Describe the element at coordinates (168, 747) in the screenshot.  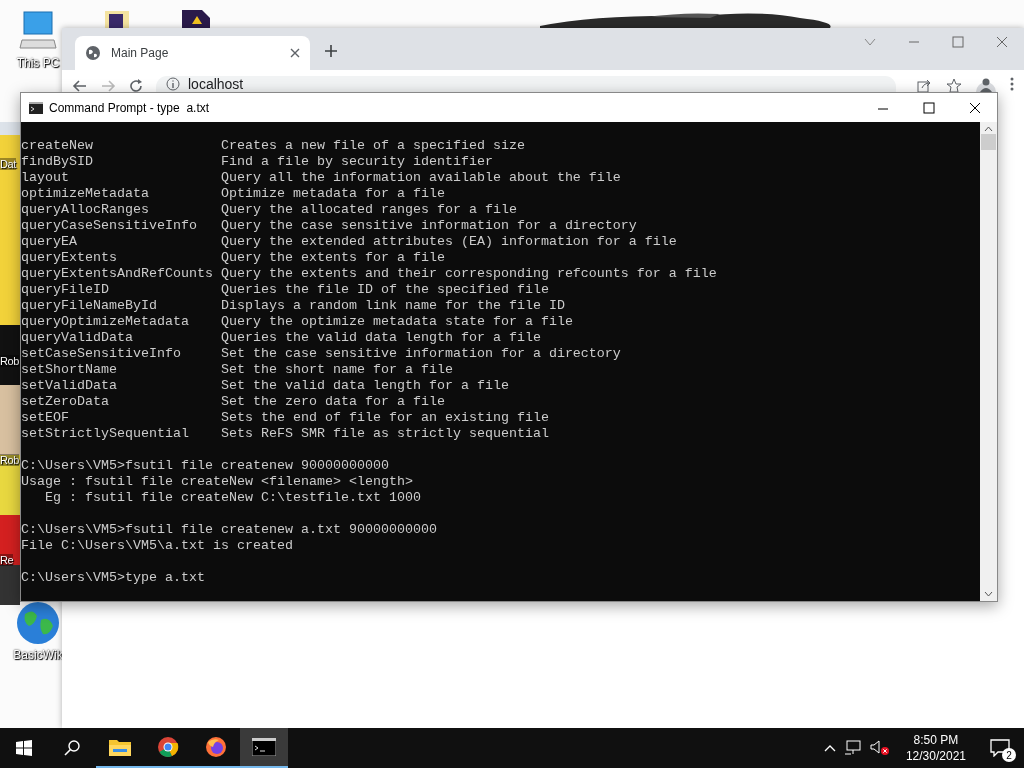
I see `chrome-icon` at that location.